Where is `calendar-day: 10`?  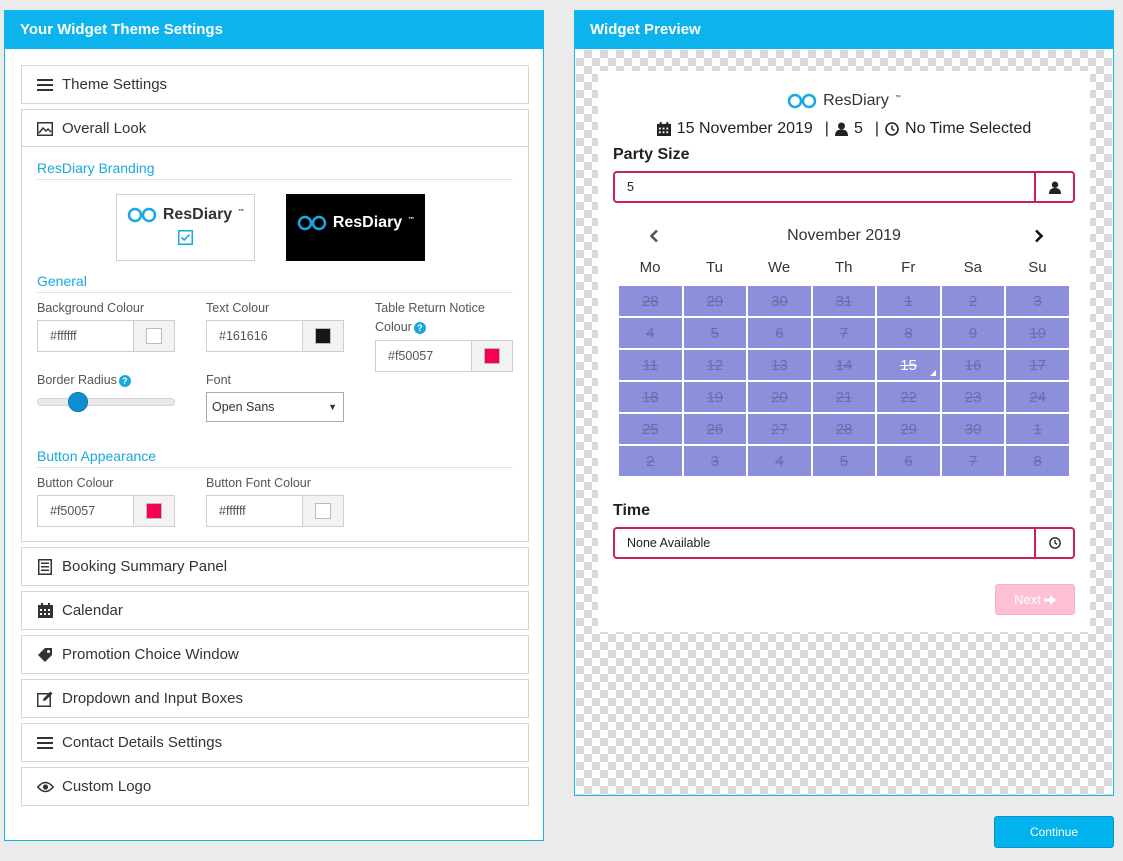 calendar-day: 10 is located at coordinates (1037, 333).